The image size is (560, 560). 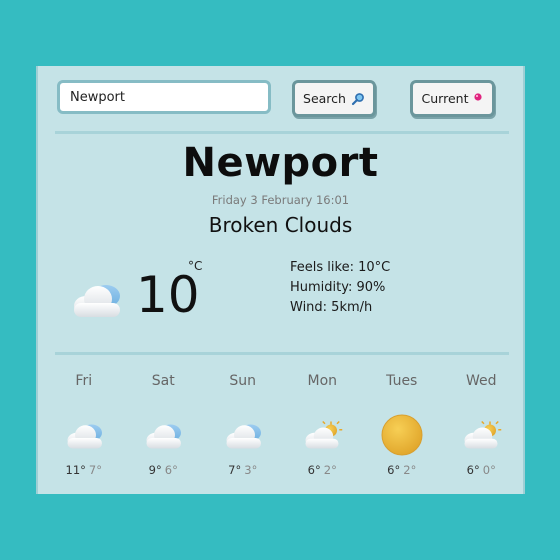 I want to click on search-input-value: Newport, so click(x=98, y=97).